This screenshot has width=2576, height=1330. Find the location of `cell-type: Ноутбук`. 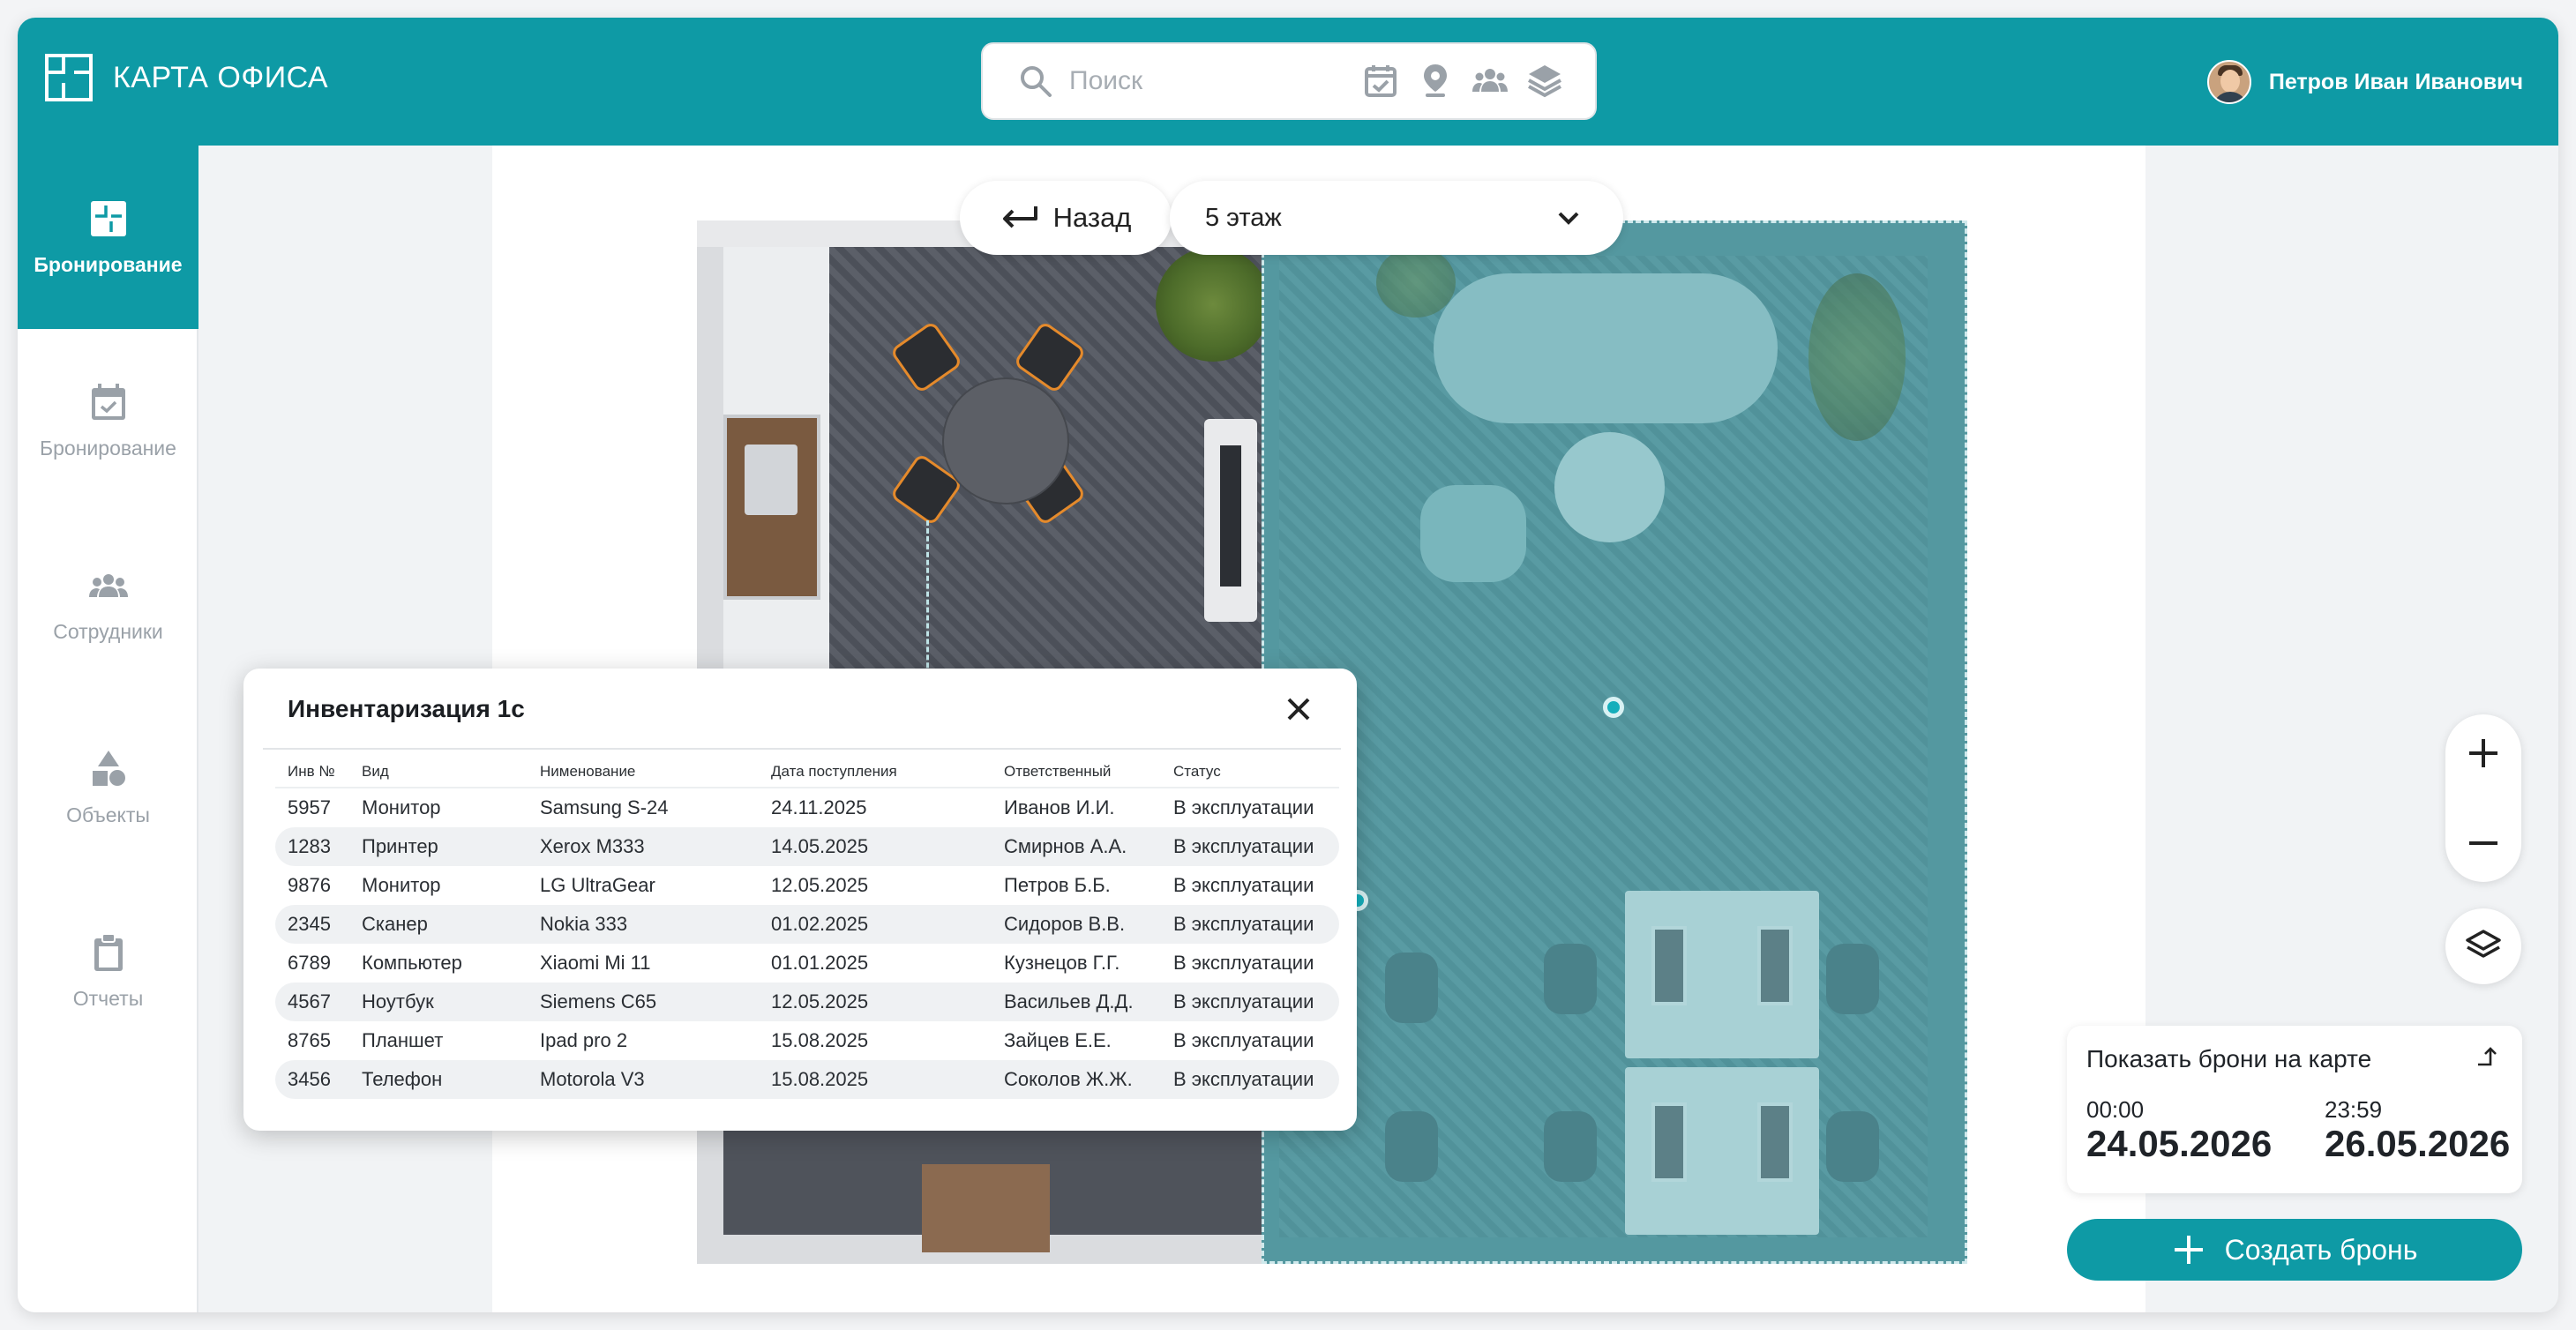

cell-type: Ноутбук is located at coordinates (439, 1002).